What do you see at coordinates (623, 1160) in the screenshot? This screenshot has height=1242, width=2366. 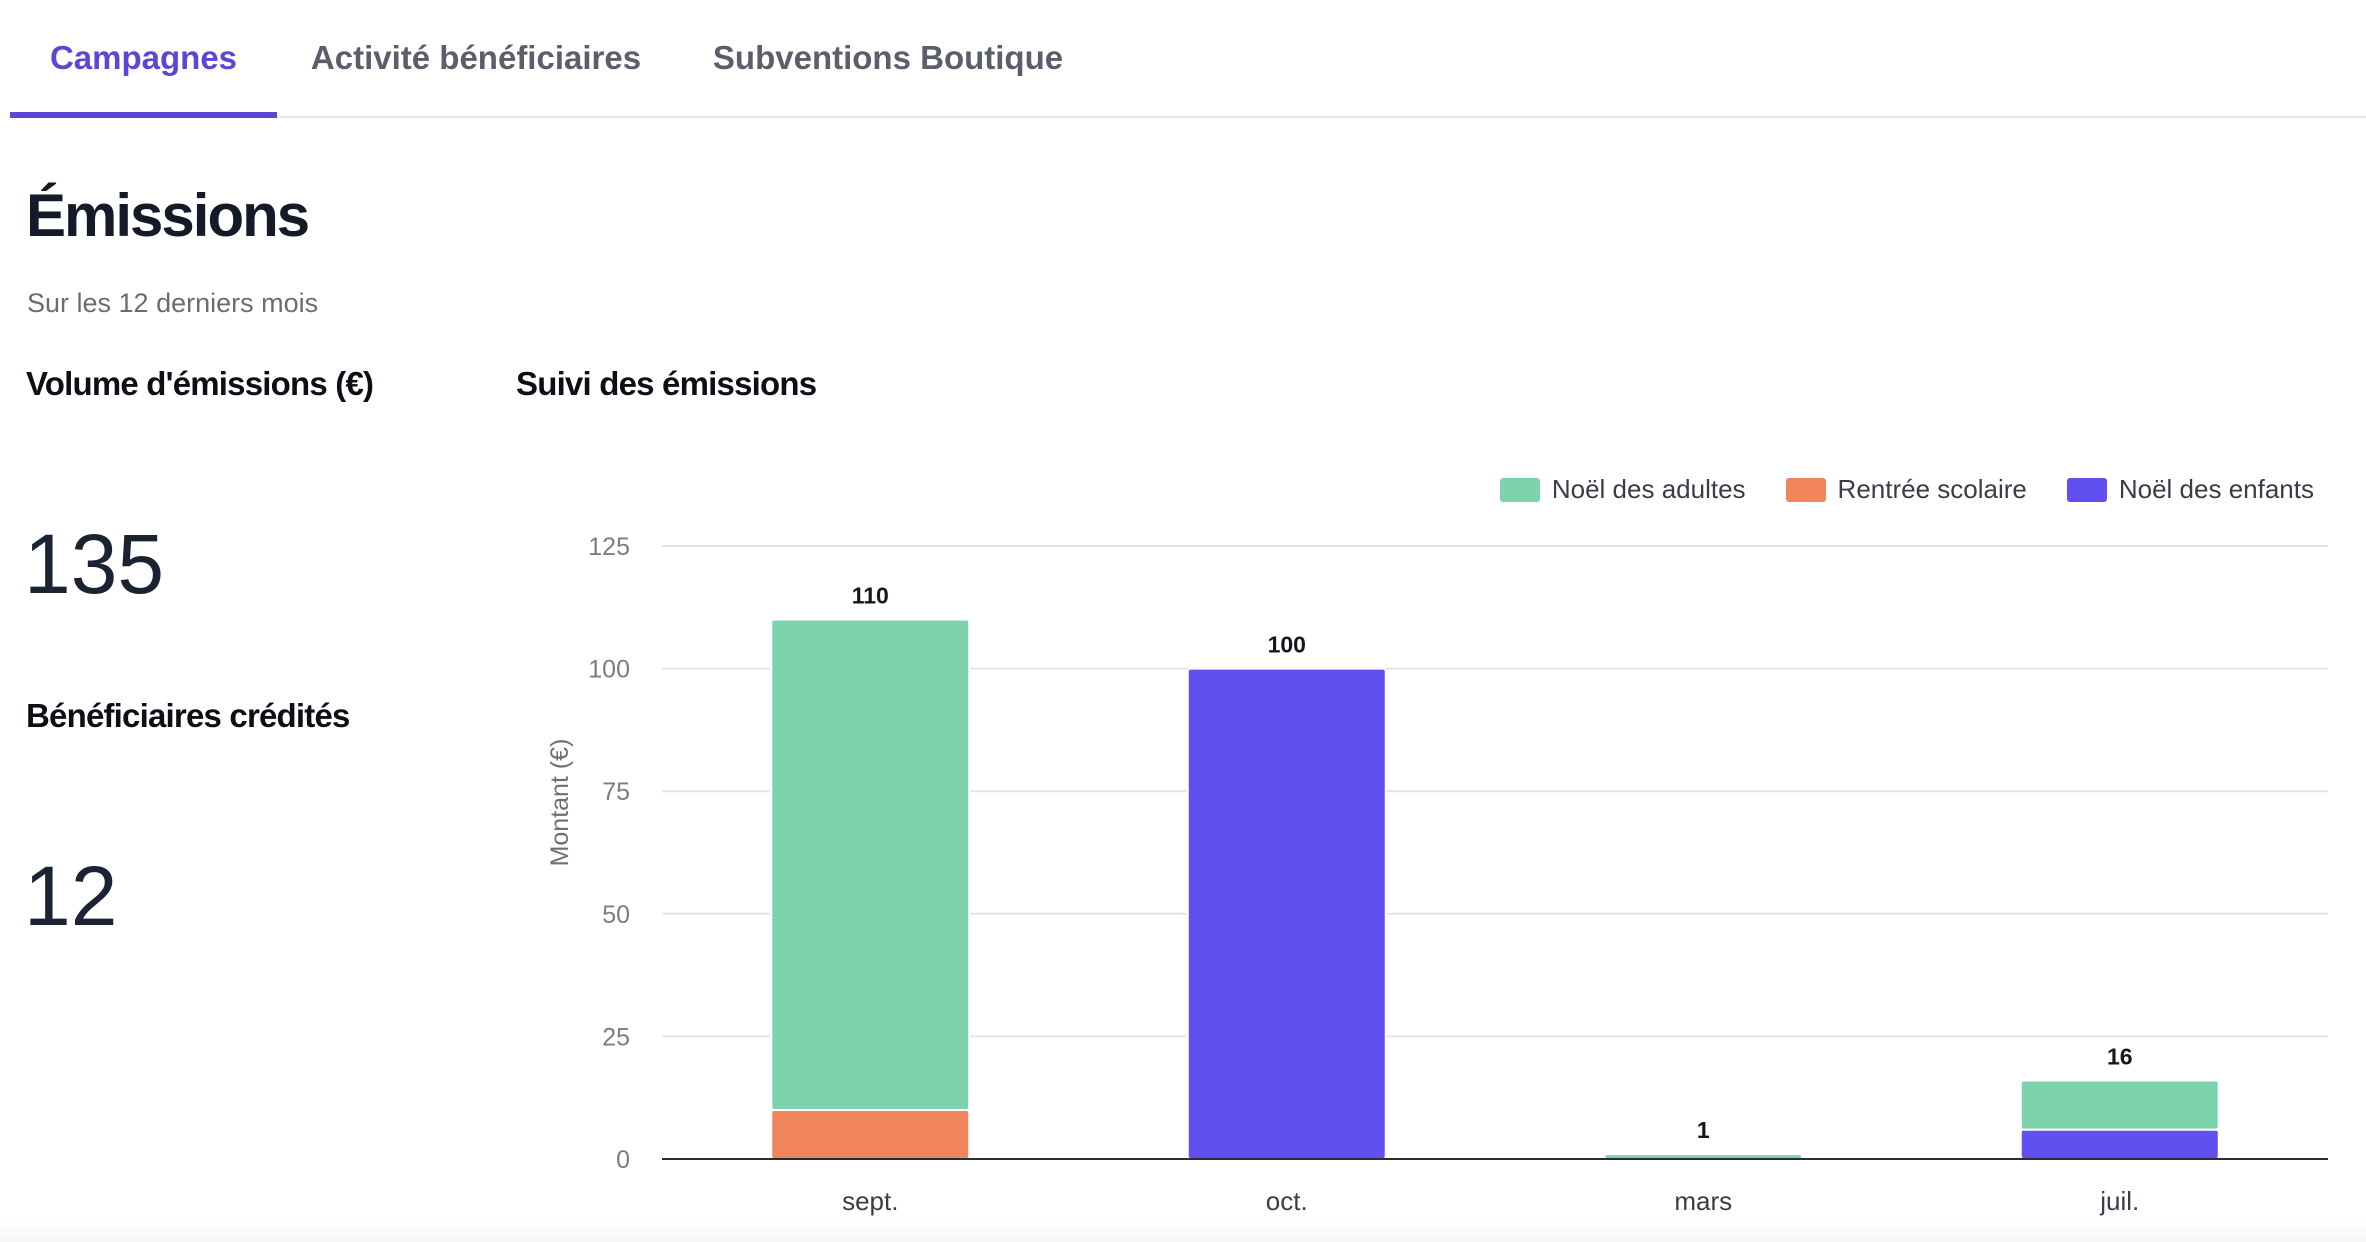 I see `y-tick-label: 0` at bounding box center [623, 1160].